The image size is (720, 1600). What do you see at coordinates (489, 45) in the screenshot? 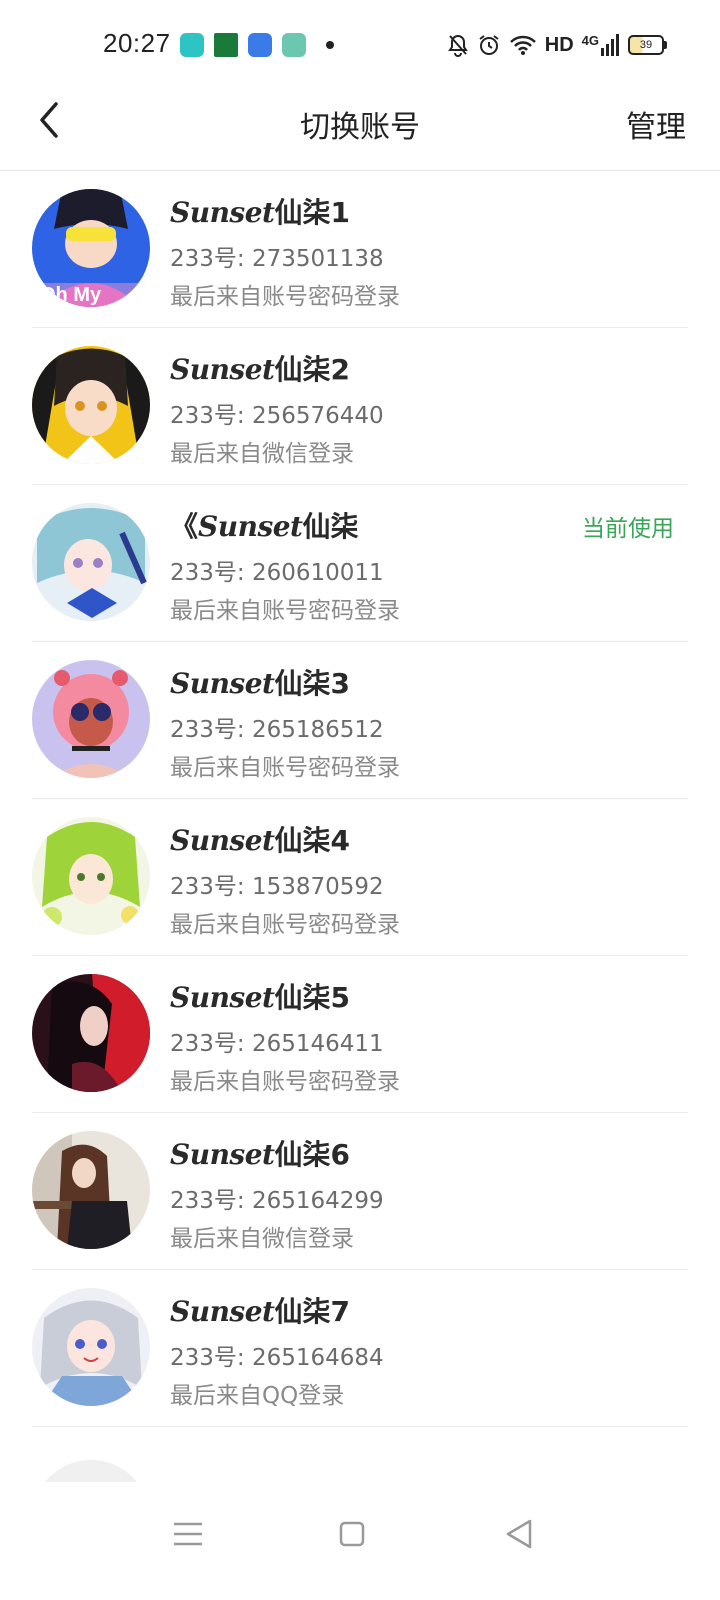
I see `alarm-icon` at bounding box center [489, 45].